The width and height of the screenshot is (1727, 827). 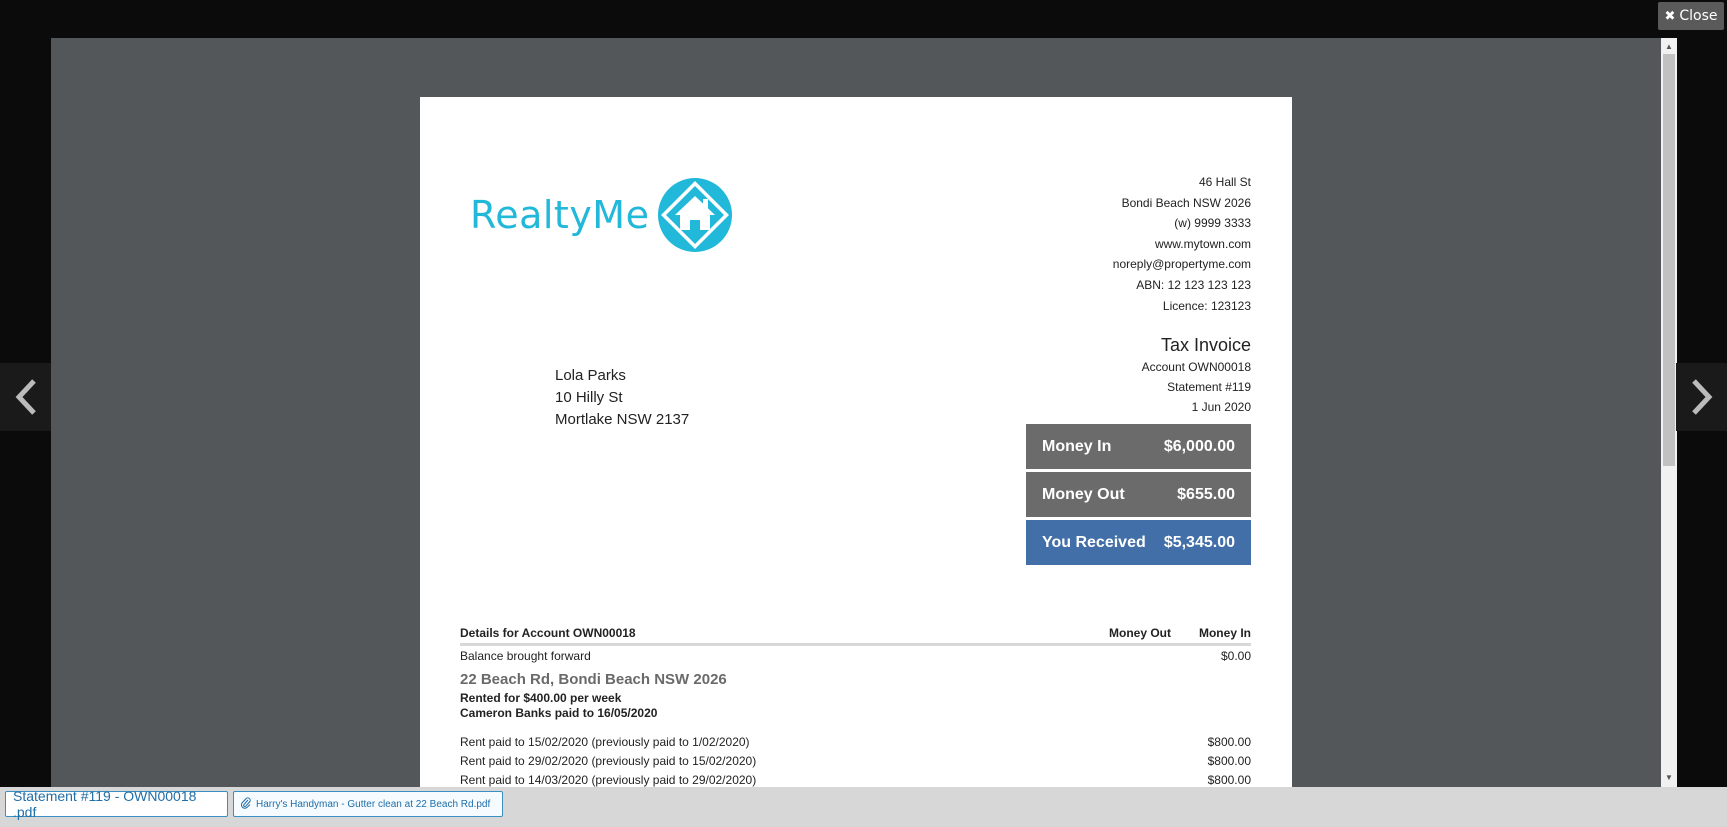 What do you see at coordinates (1138, 446) in the screenshot?
I see `money-in-row: Money In $6,000.00` at bounding box center [1138, 446].